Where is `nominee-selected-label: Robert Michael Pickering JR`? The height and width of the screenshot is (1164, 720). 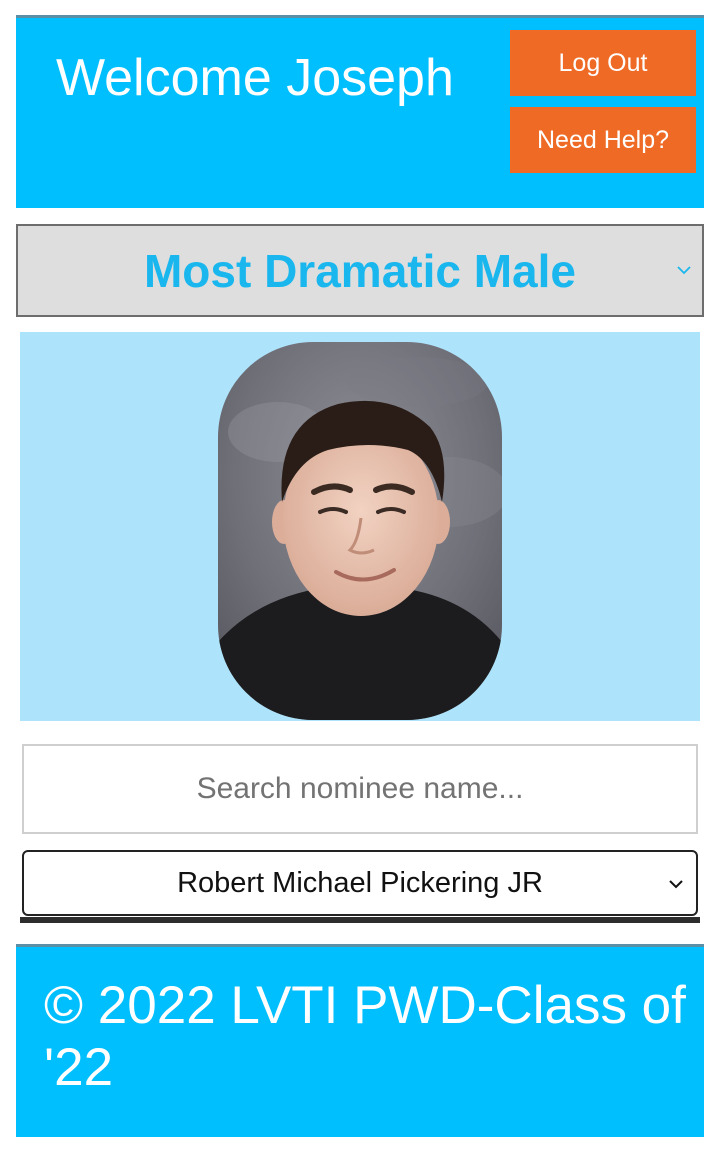
nominee-selected-label: Robert Michael Pickering JR is located at coordinates (360, 882).